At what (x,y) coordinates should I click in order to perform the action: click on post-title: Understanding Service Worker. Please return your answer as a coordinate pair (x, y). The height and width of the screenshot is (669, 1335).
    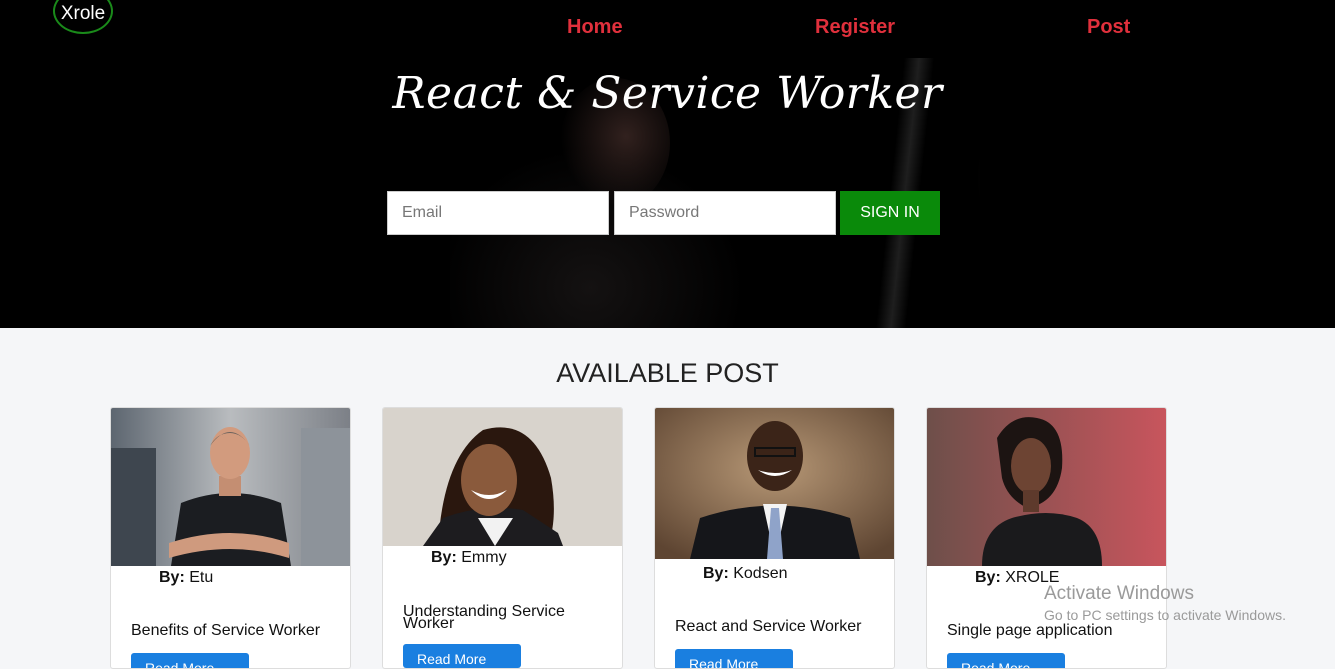
    Looking at the image, I should click on (484, 617).